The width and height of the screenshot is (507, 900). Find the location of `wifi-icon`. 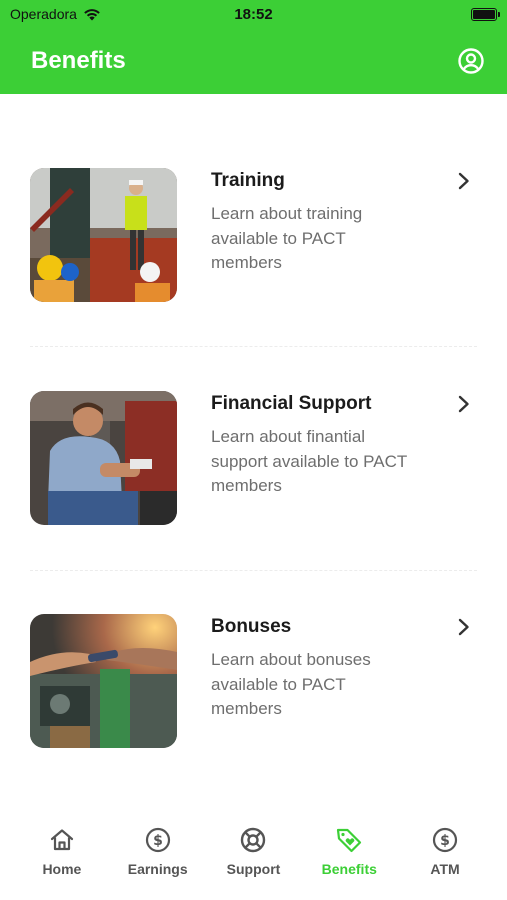

wifi-icon is located at coordinates (92, 14).